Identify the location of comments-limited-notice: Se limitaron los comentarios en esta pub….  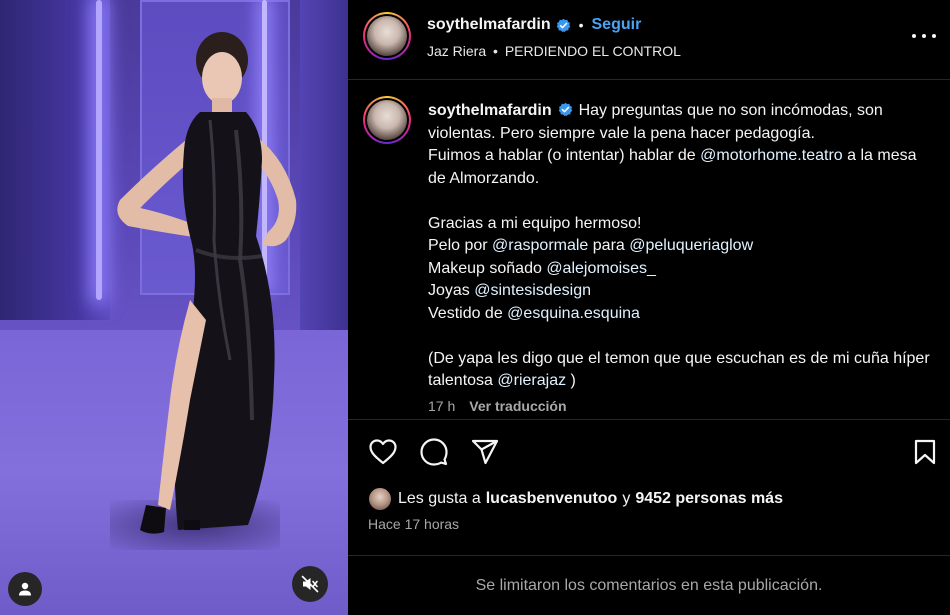
(649, 585).